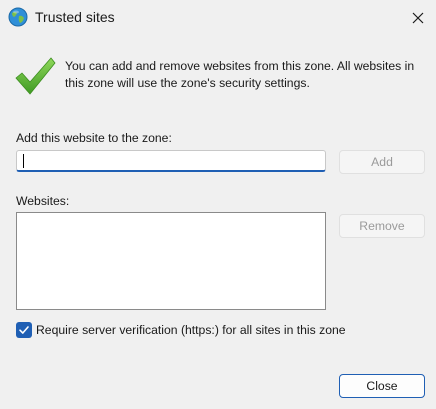 The width and height of the screenshot is (436, 409). I want to click on close-icon, so click(418, 18).